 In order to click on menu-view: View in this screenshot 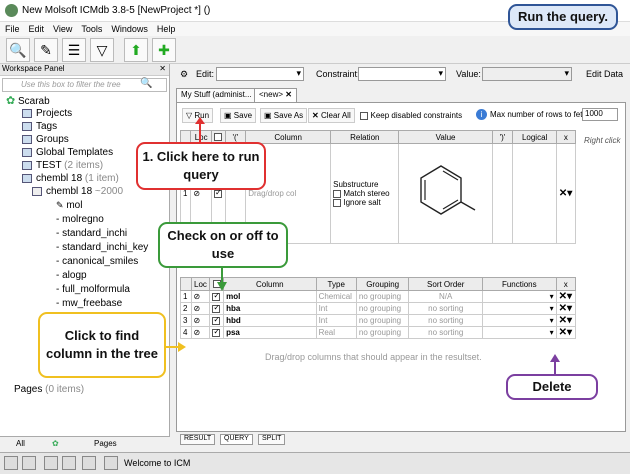, I will do `click(62, 29)`.